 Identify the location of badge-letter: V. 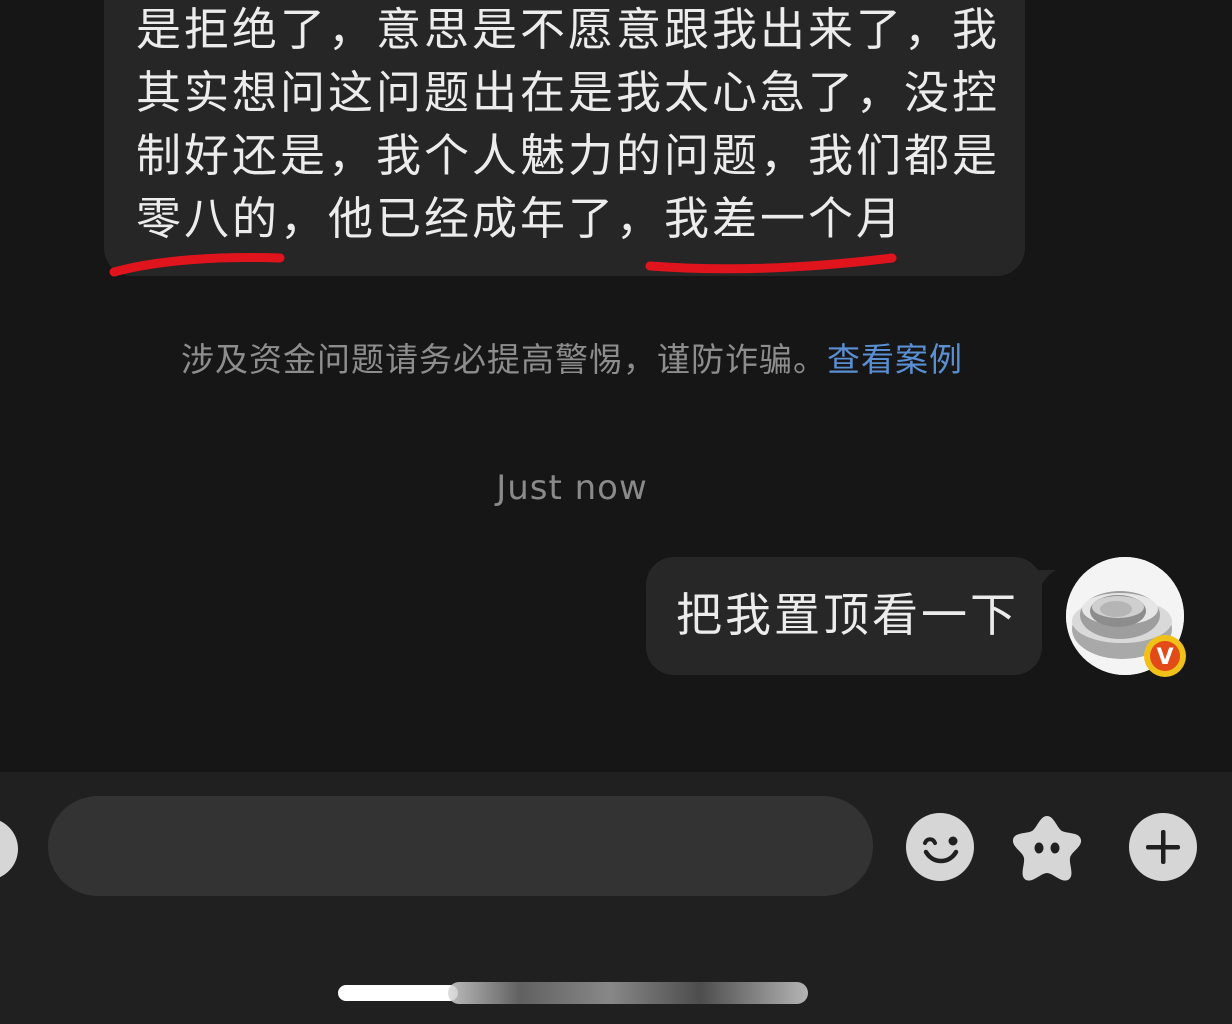
(1164, 657).